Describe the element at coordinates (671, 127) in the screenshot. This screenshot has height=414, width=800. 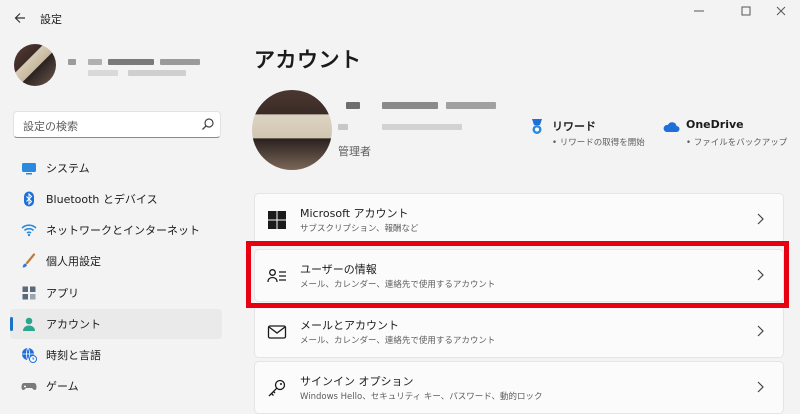
I see `cloud-icon` at that location.